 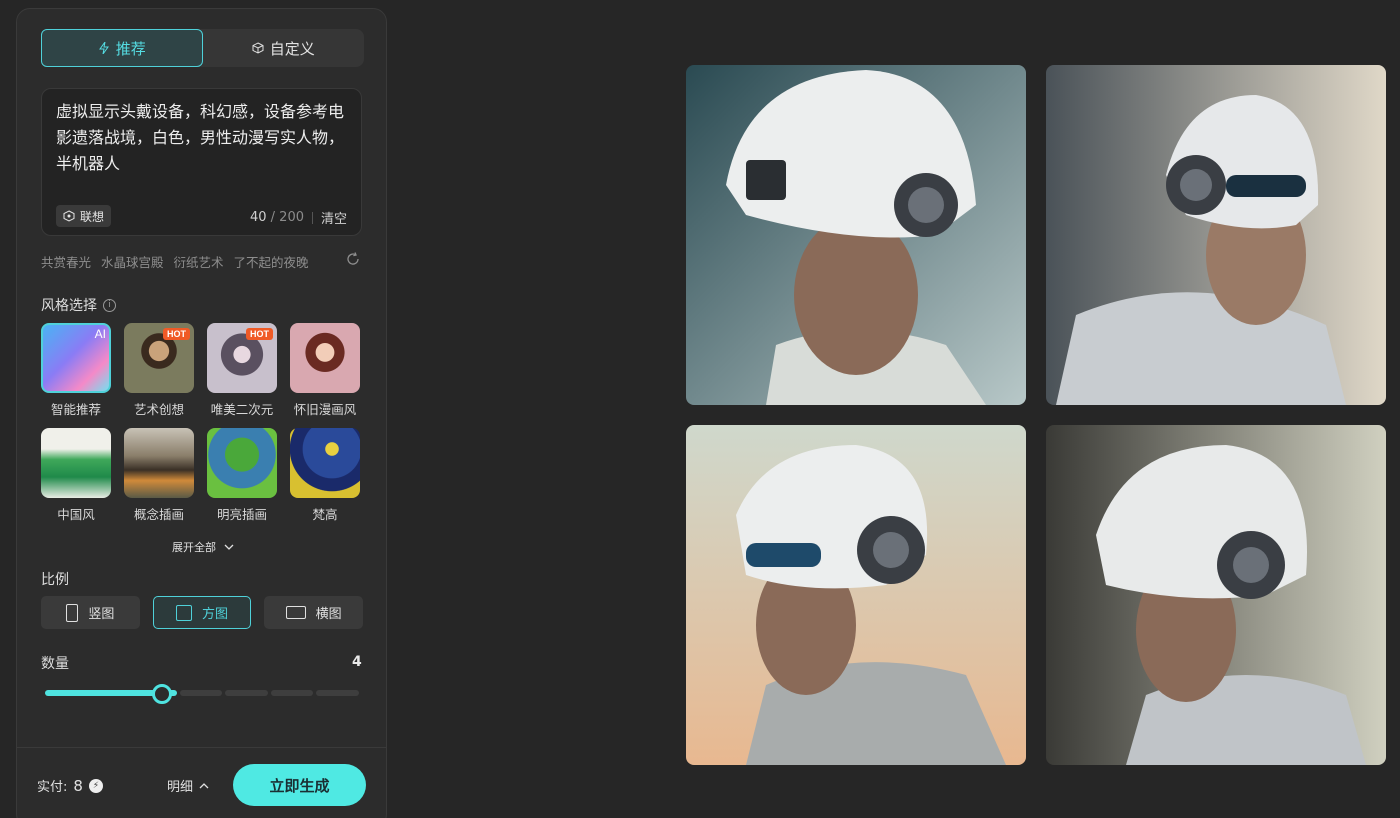 What do you see at coordinates (101, 614) in the screenshot?
I see `ratio-label: 竖图` at bounding box center [101, 614].